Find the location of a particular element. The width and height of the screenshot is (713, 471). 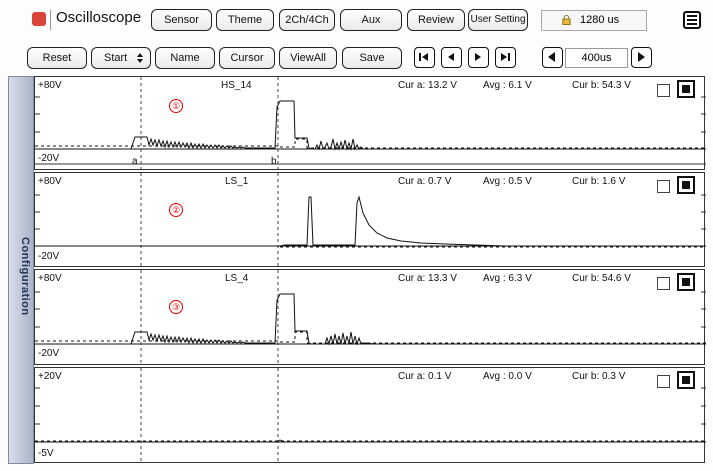

start-select: Start is located at coordinates (121, 58).